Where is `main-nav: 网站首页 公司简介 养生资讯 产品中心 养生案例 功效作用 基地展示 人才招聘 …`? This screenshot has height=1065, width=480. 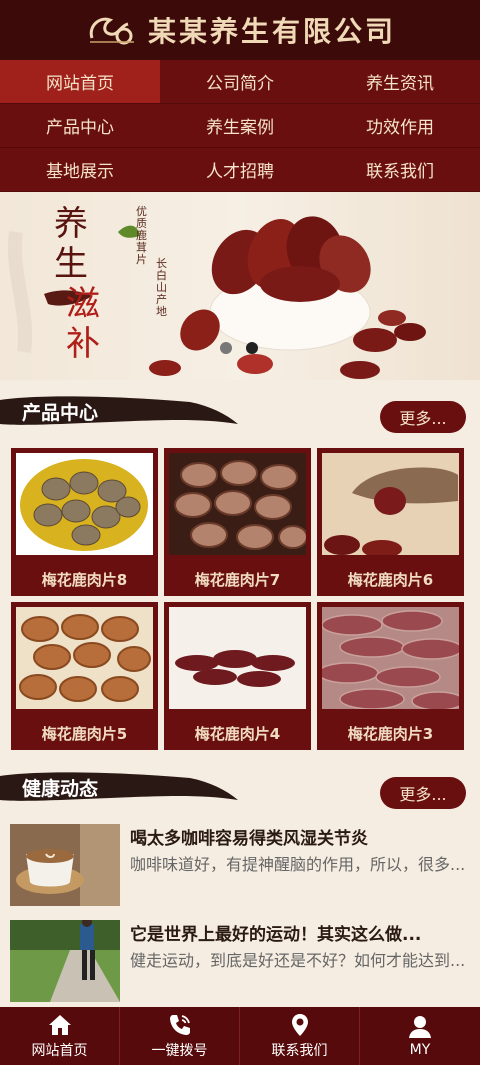 main-nav: 网站首页 公司简介 养生资讯 产品中心 养生案例 功效作用 基地展示 人才招聘 … is located at coordinates (240, 126).